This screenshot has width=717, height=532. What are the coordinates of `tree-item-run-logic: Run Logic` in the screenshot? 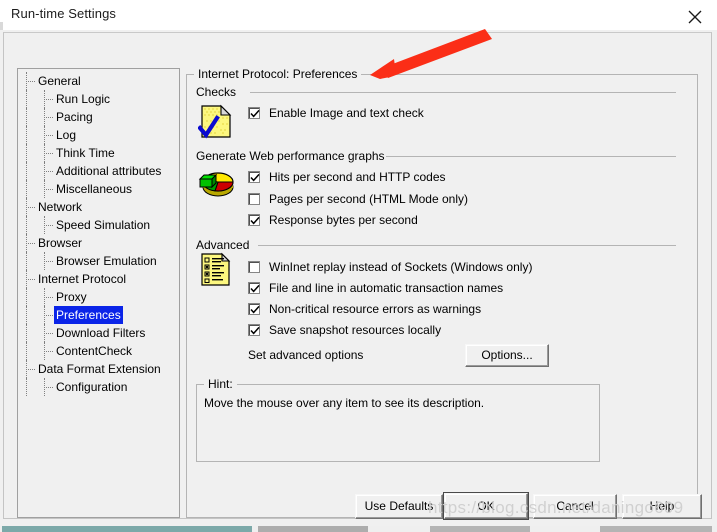 It's located at (98, 99).